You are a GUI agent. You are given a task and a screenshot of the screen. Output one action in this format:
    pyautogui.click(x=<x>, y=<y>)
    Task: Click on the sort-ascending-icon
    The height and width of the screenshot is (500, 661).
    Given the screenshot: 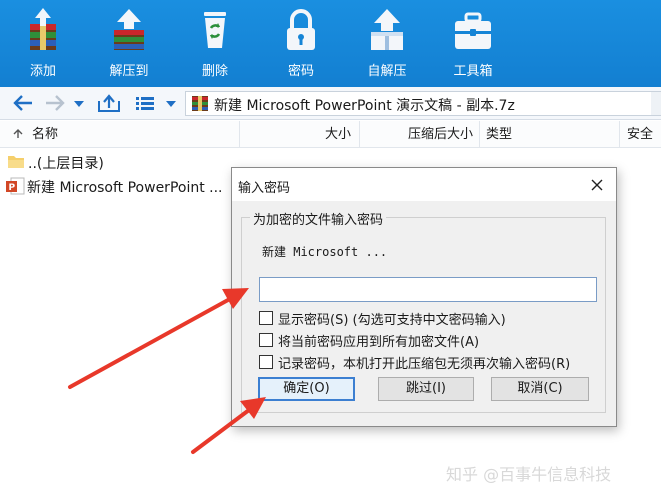 What is the action you would take?
    pyautogui.click(x=18, y=133)
    